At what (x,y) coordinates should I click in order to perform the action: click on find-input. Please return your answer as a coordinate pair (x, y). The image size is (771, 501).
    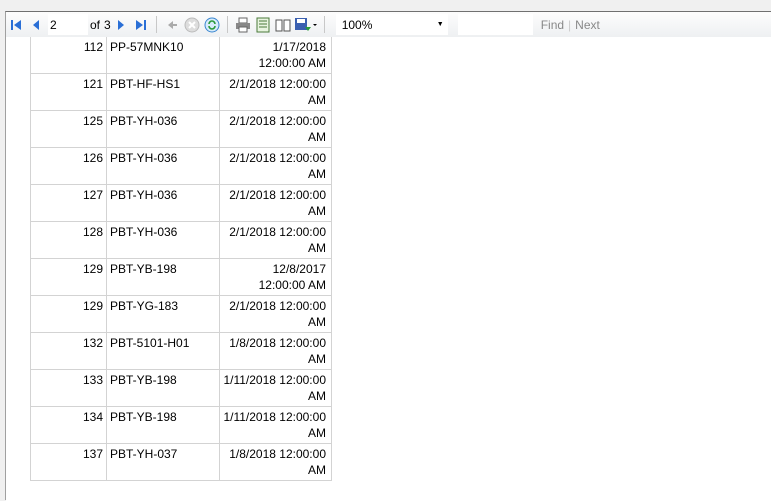
    Looking at the image, I should click on (495, 24).